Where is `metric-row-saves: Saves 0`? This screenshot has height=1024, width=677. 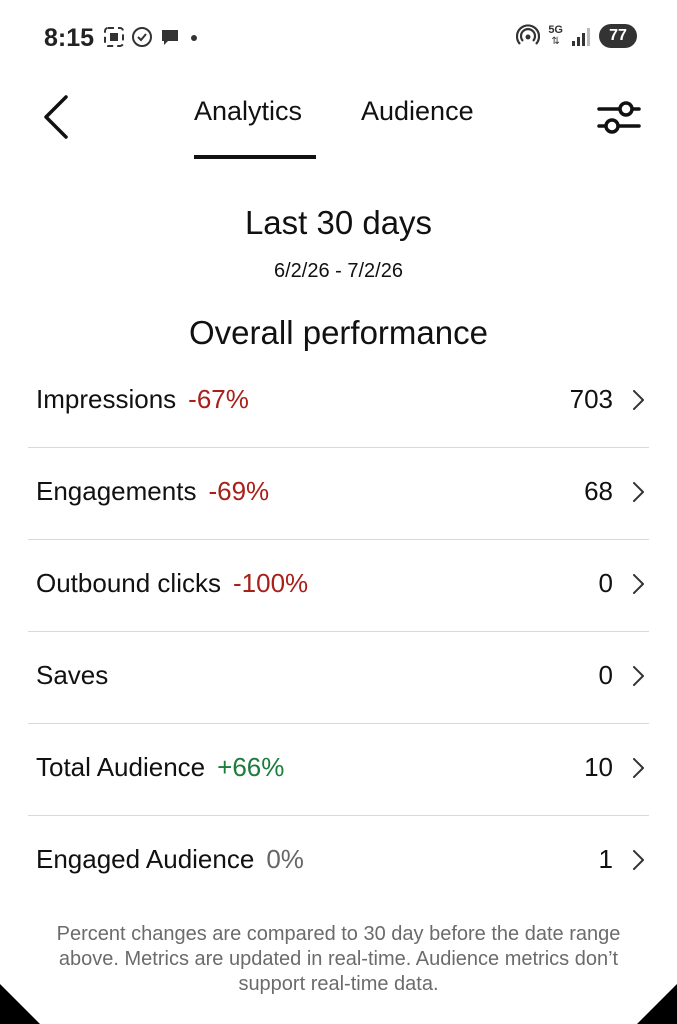
metric-row-saves: Saves 0 is located at coordinates (338, 678).